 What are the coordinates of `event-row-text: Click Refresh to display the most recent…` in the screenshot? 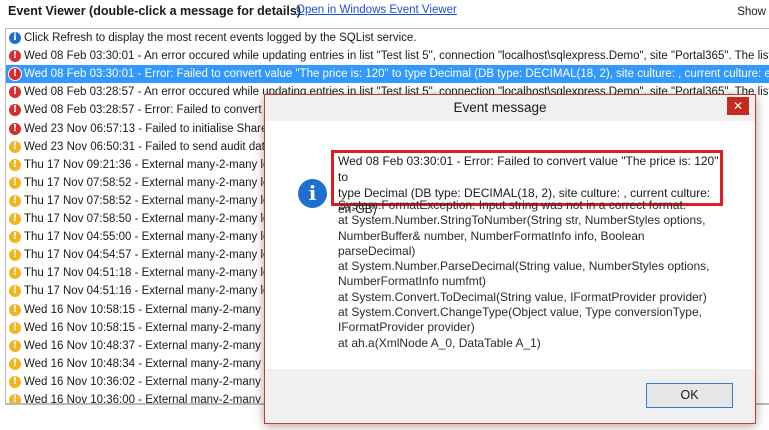 It's located at (220, 38).